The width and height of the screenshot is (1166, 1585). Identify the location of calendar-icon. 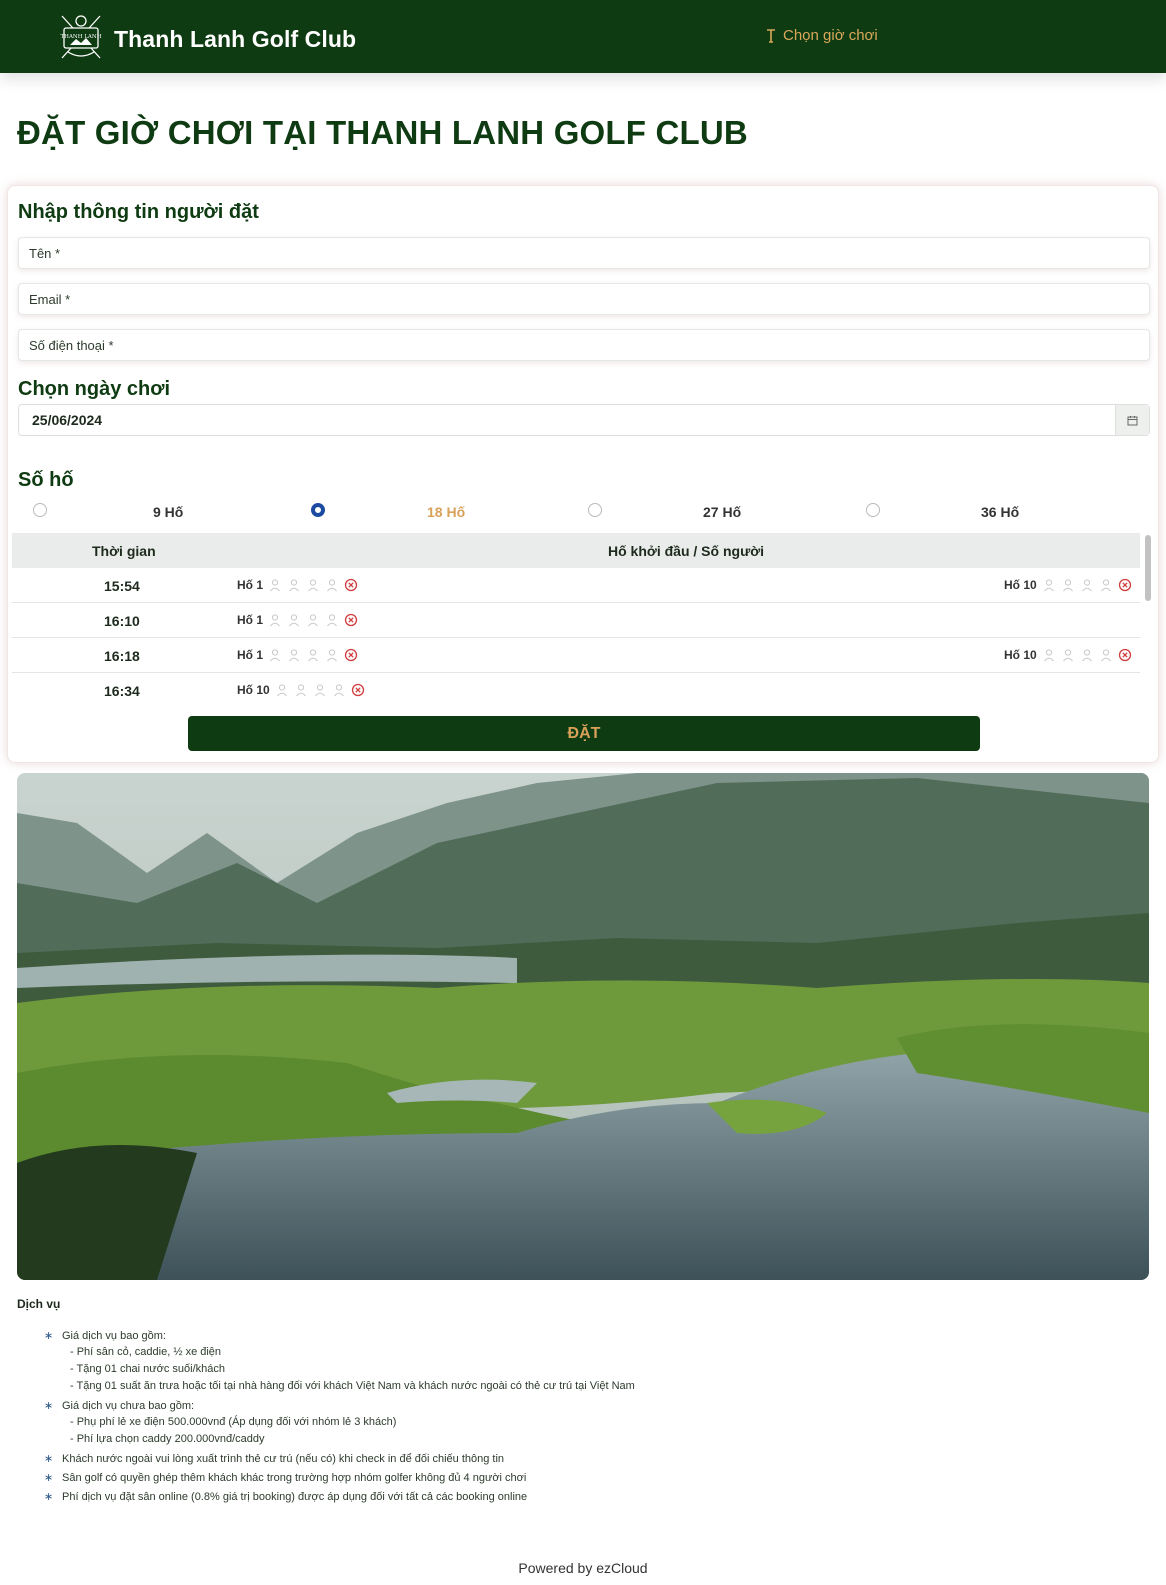
(1132, 420).